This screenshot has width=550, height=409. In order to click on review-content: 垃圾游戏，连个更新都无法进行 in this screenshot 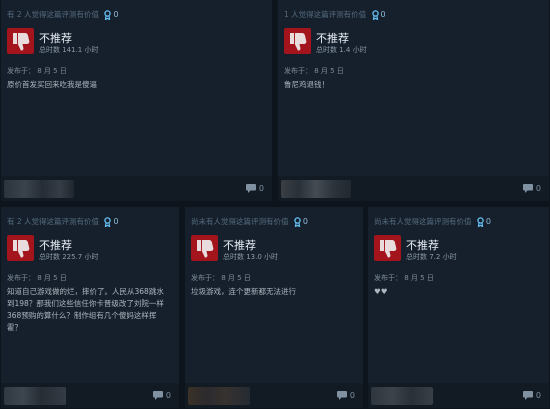, I will do `click(243, 291)`.